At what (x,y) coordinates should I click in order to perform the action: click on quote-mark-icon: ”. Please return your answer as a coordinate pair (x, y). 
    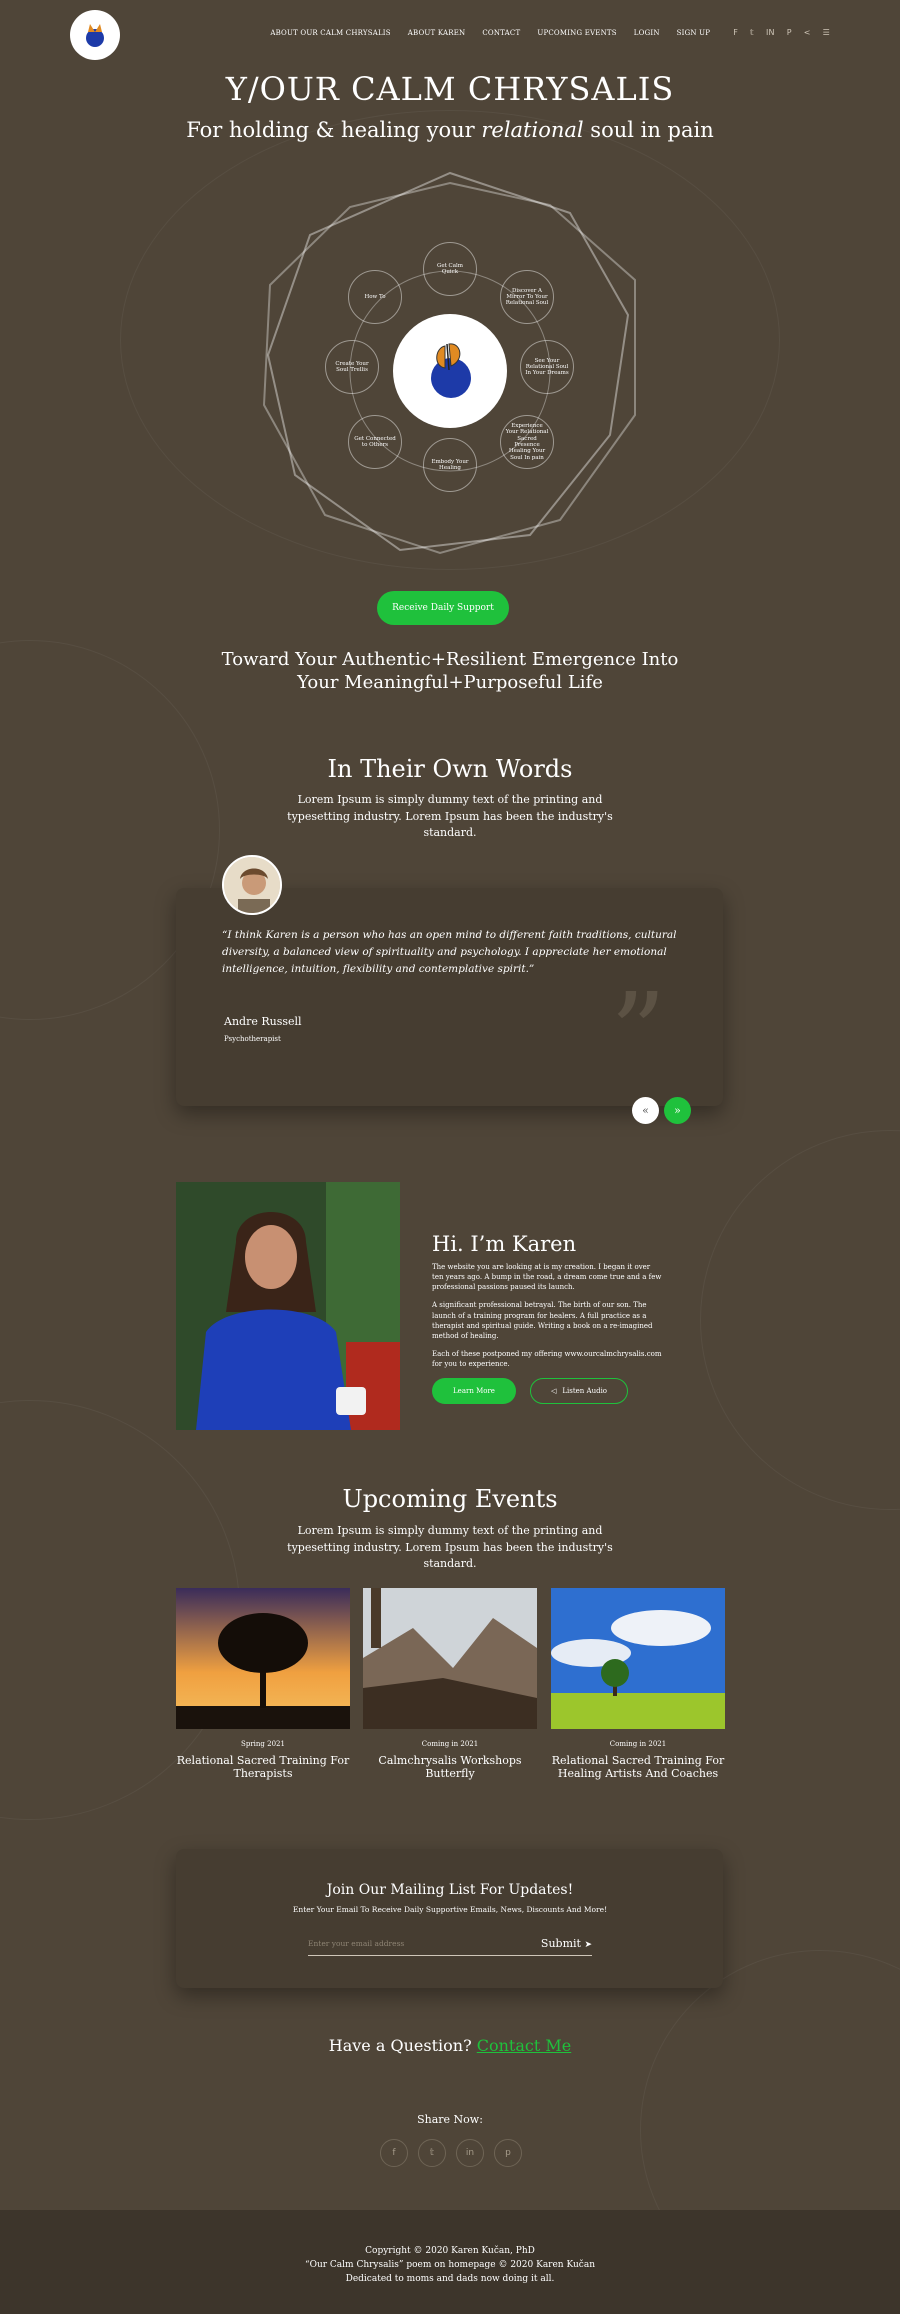
    Looking at the image, I should click on (638, 1033).